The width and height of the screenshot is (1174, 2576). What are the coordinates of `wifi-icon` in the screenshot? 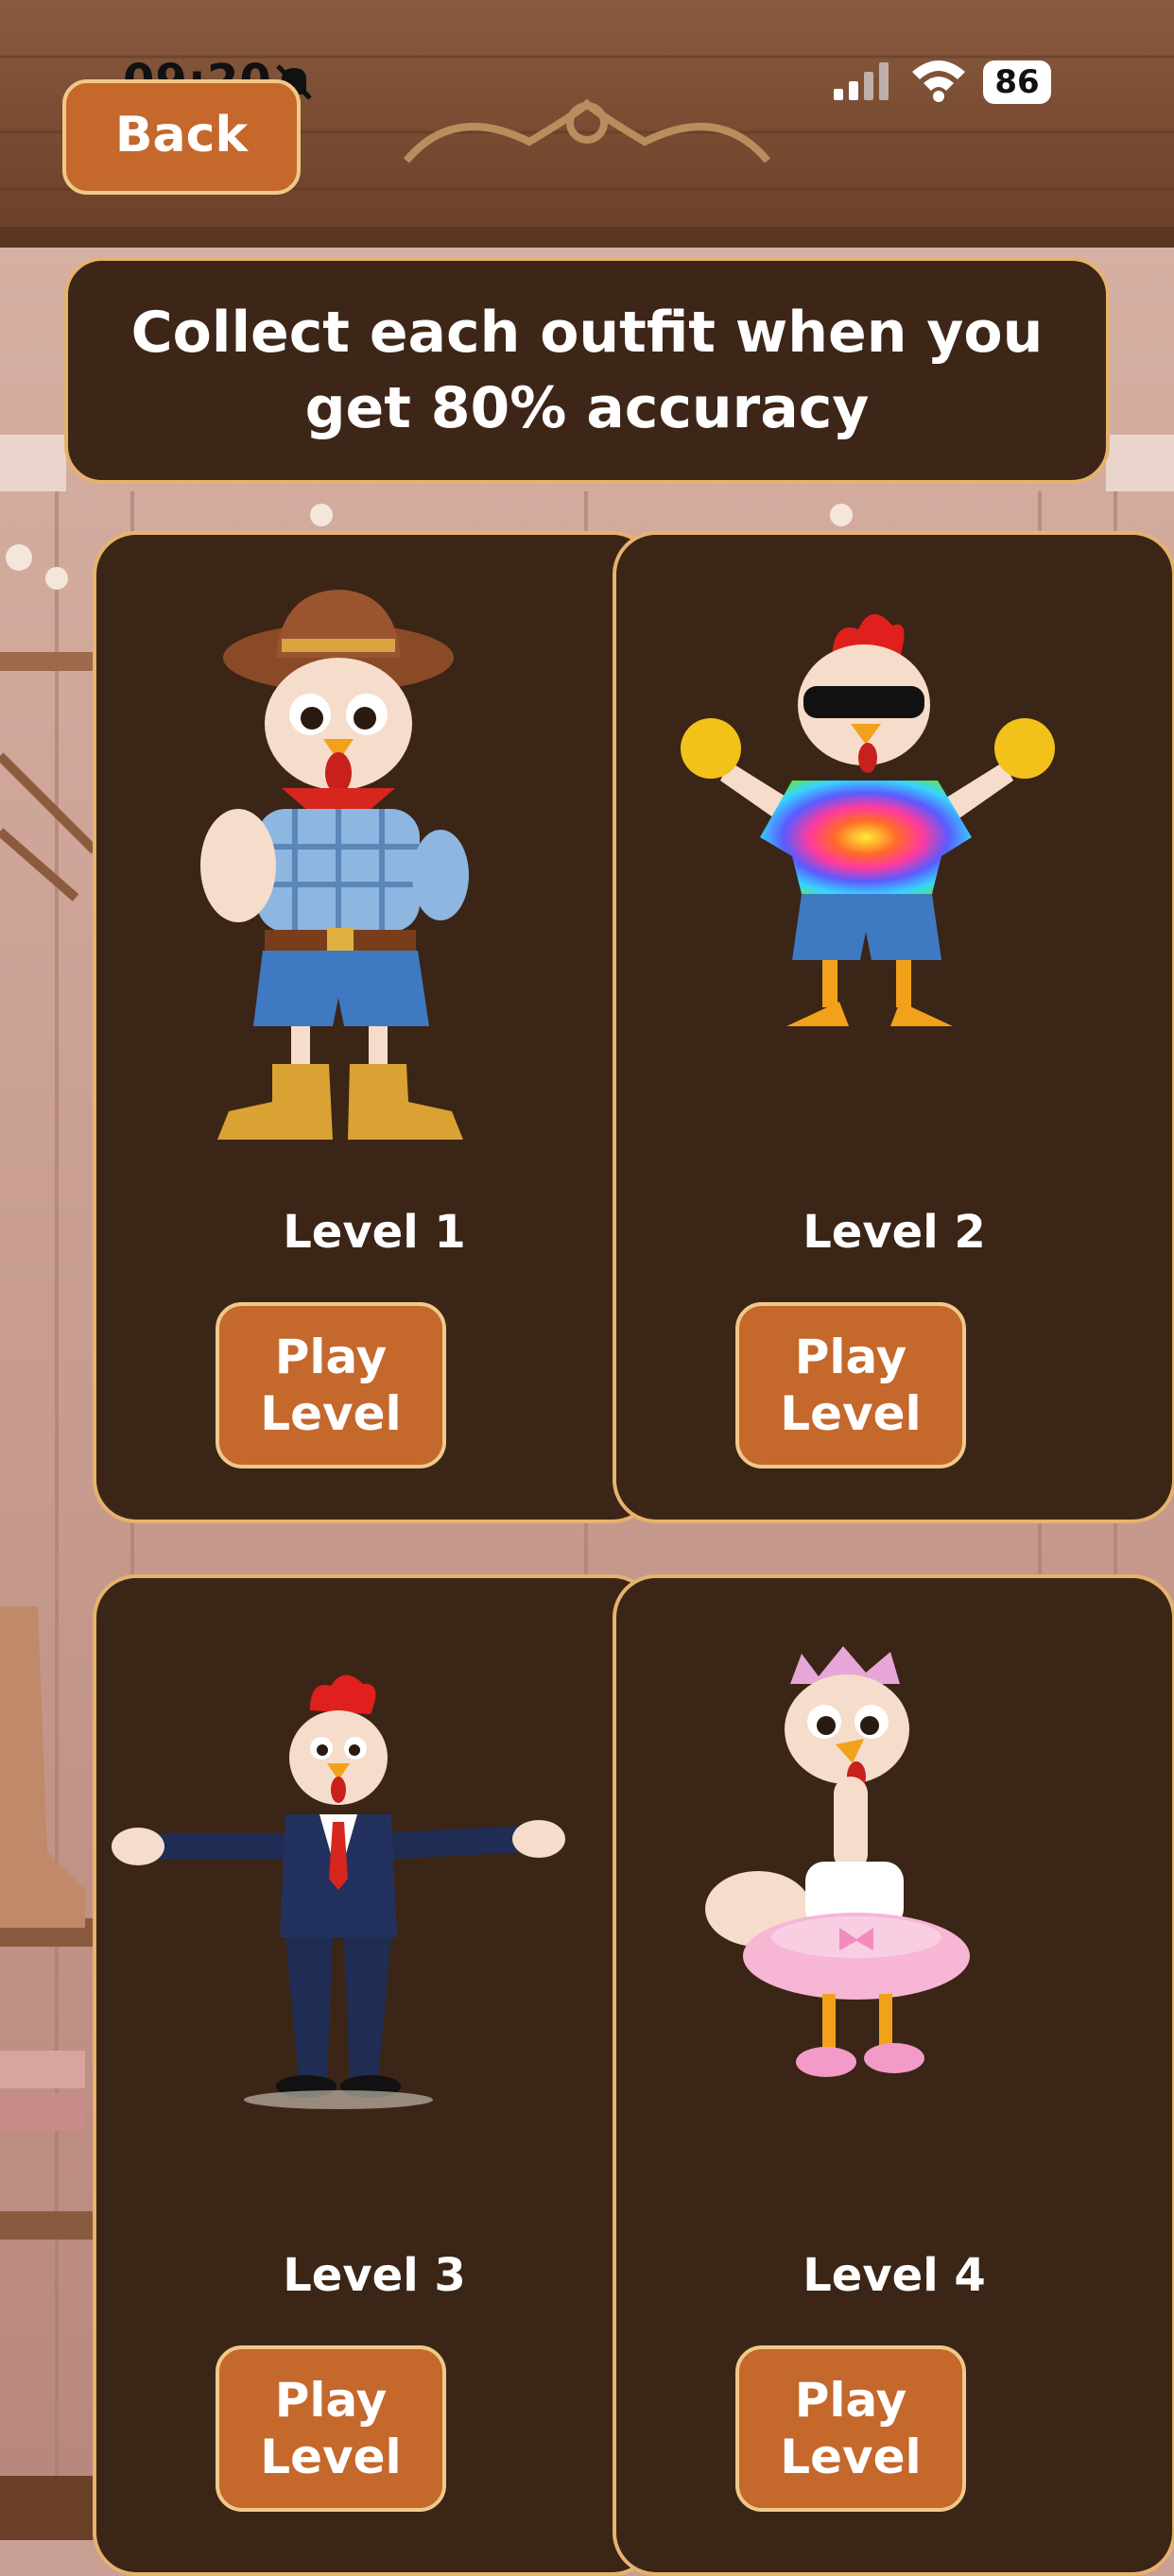 It's located at (938, 81).